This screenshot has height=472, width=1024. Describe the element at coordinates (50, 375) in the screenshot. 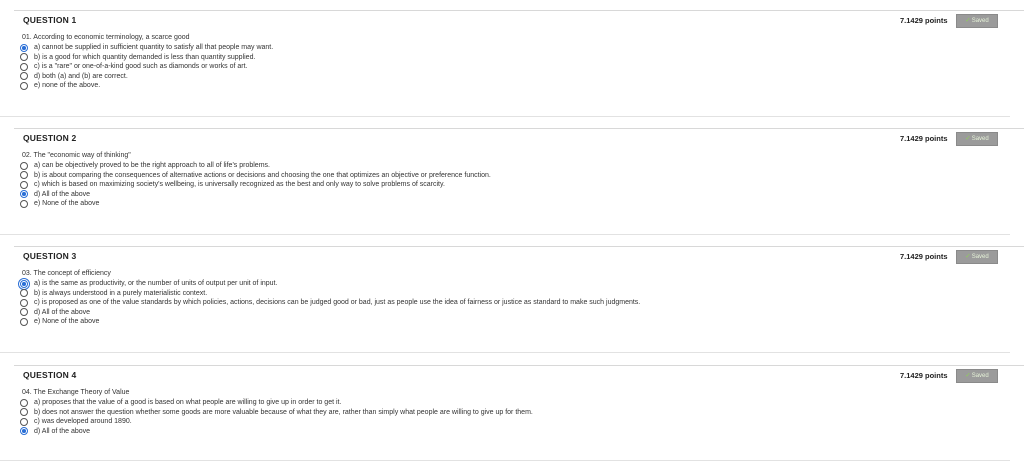

I see `question-title: QUESTION 4` at that location.